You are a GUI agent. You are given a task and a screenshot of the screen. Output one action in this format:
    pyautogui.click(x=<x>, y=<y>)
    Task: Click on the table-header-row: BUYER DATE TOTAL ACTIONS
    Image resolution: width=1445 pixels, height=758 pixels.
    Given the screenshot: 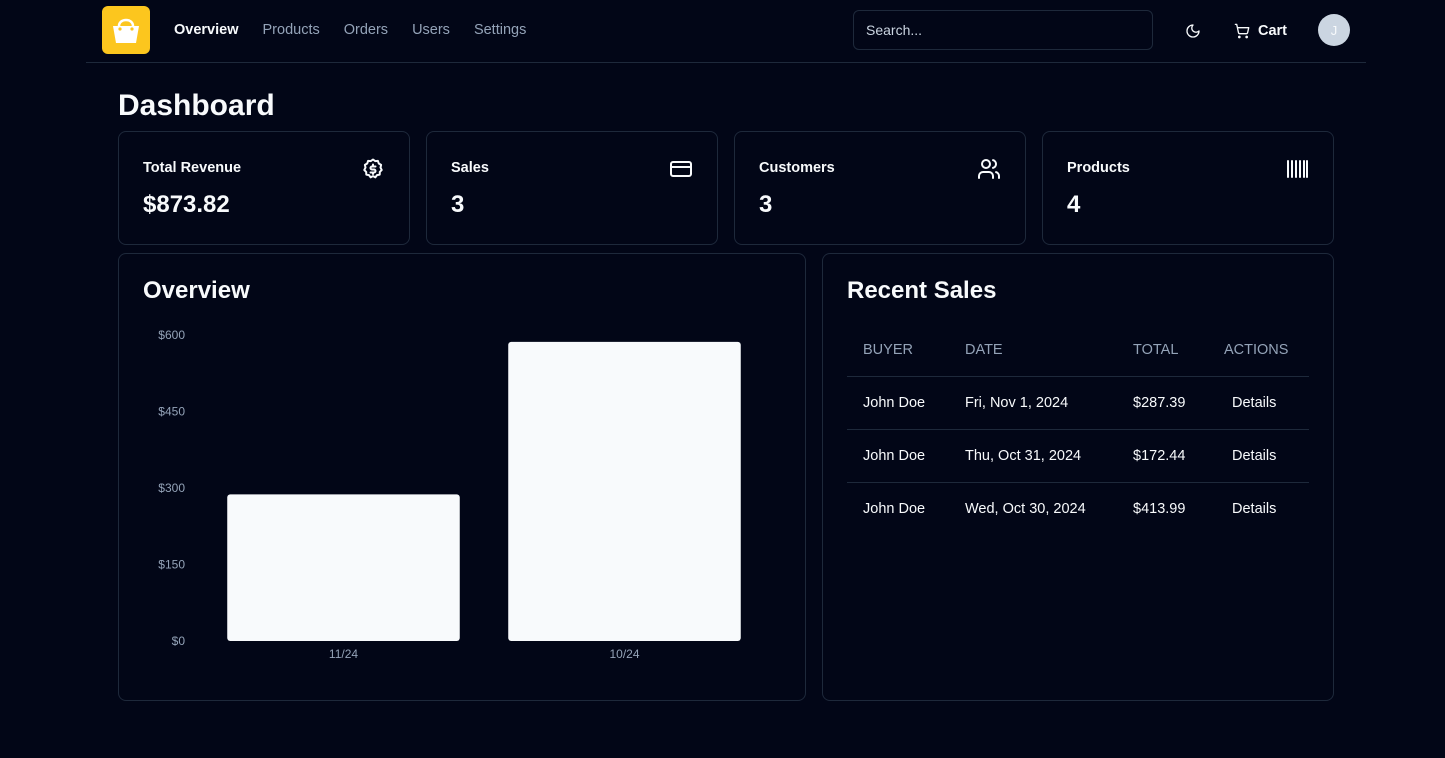 What is the action you would take?
    pyautogui.click(x=1078, y=350)
    